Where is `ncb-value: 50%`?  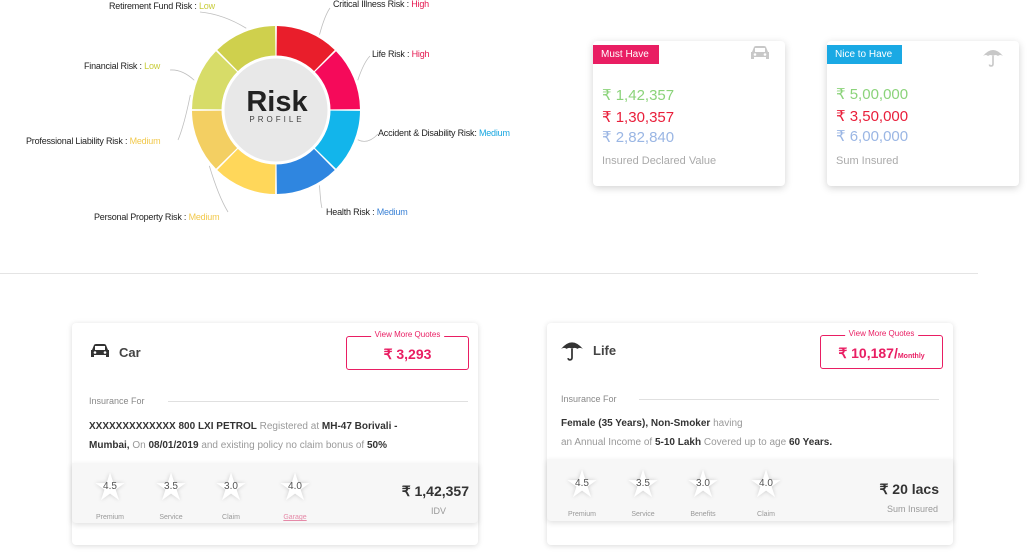 ncb-value: 50% is located at coordinates (376, 445).